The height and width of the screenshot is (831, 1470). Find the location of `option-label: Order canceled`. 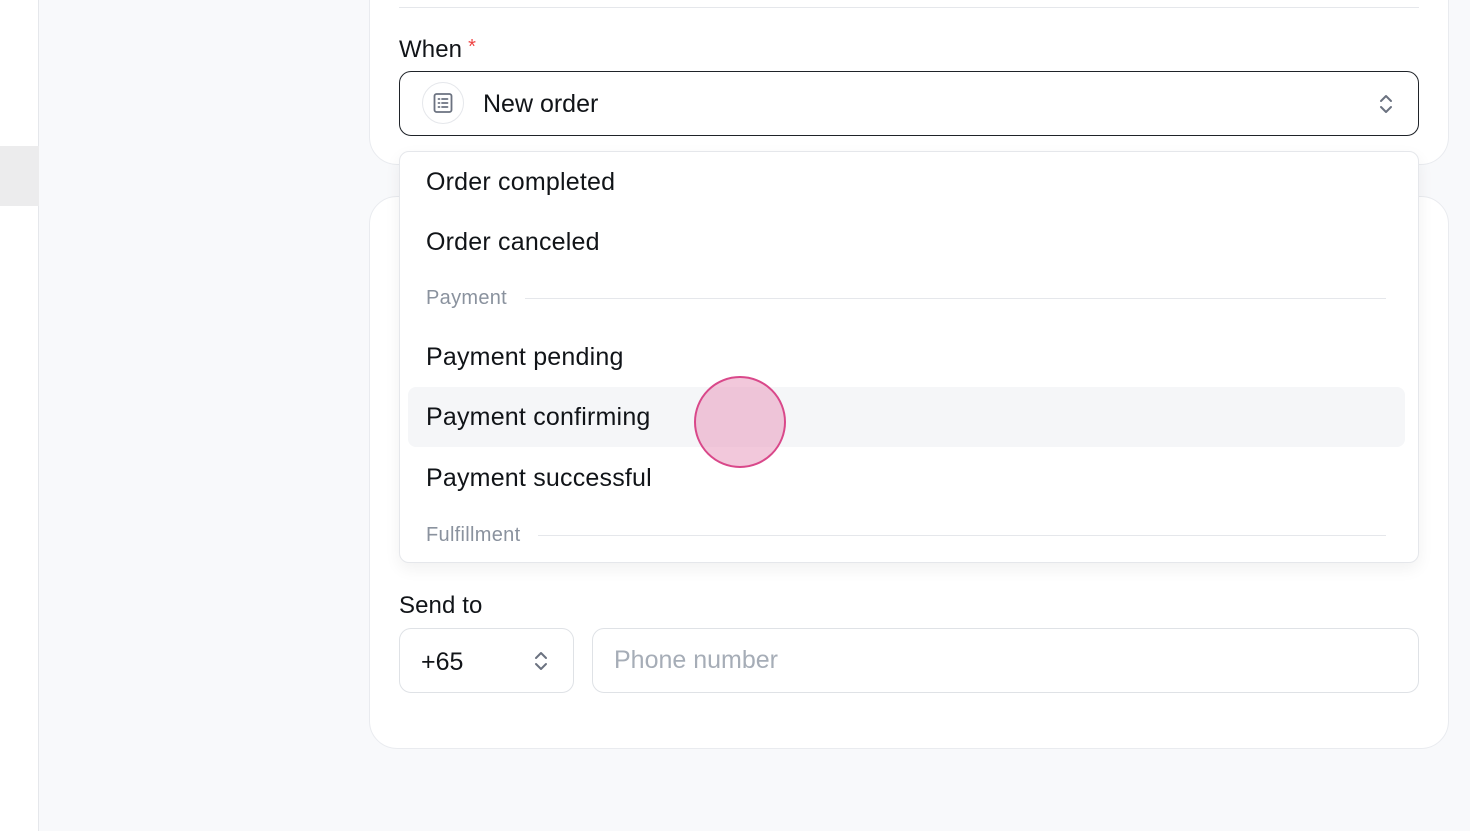

option-label: Order canceled is located at coordinates (513, 242).